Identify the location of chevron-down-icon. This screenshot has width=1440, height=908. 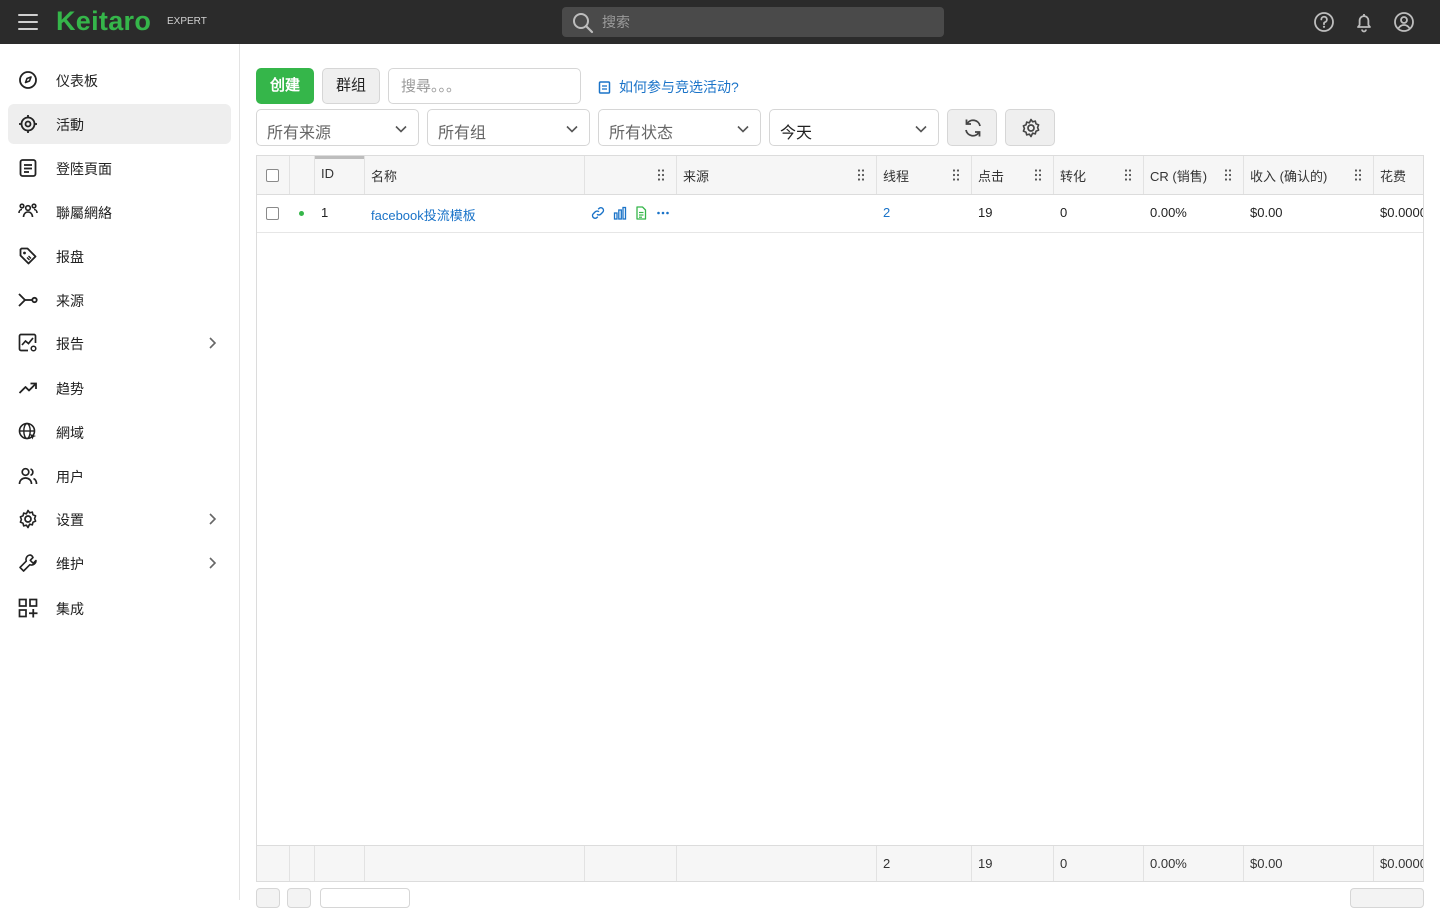
(743, 129).